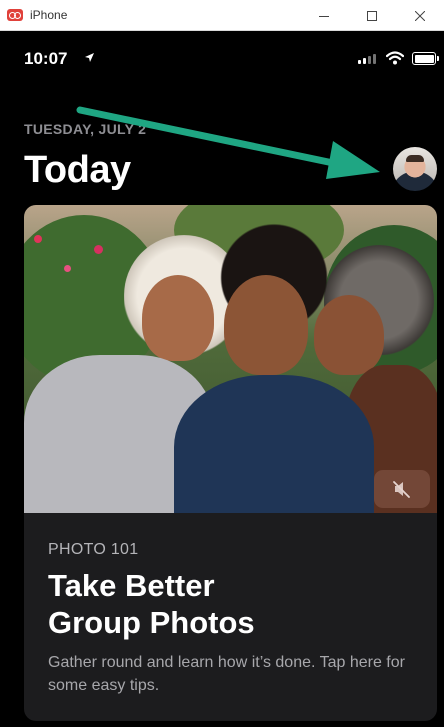 This screenshot has height=727, width=444. What do you see at coordinates (367, 59) in the screenshot?
I see `signal-icon` at bounding box center [367, 59].